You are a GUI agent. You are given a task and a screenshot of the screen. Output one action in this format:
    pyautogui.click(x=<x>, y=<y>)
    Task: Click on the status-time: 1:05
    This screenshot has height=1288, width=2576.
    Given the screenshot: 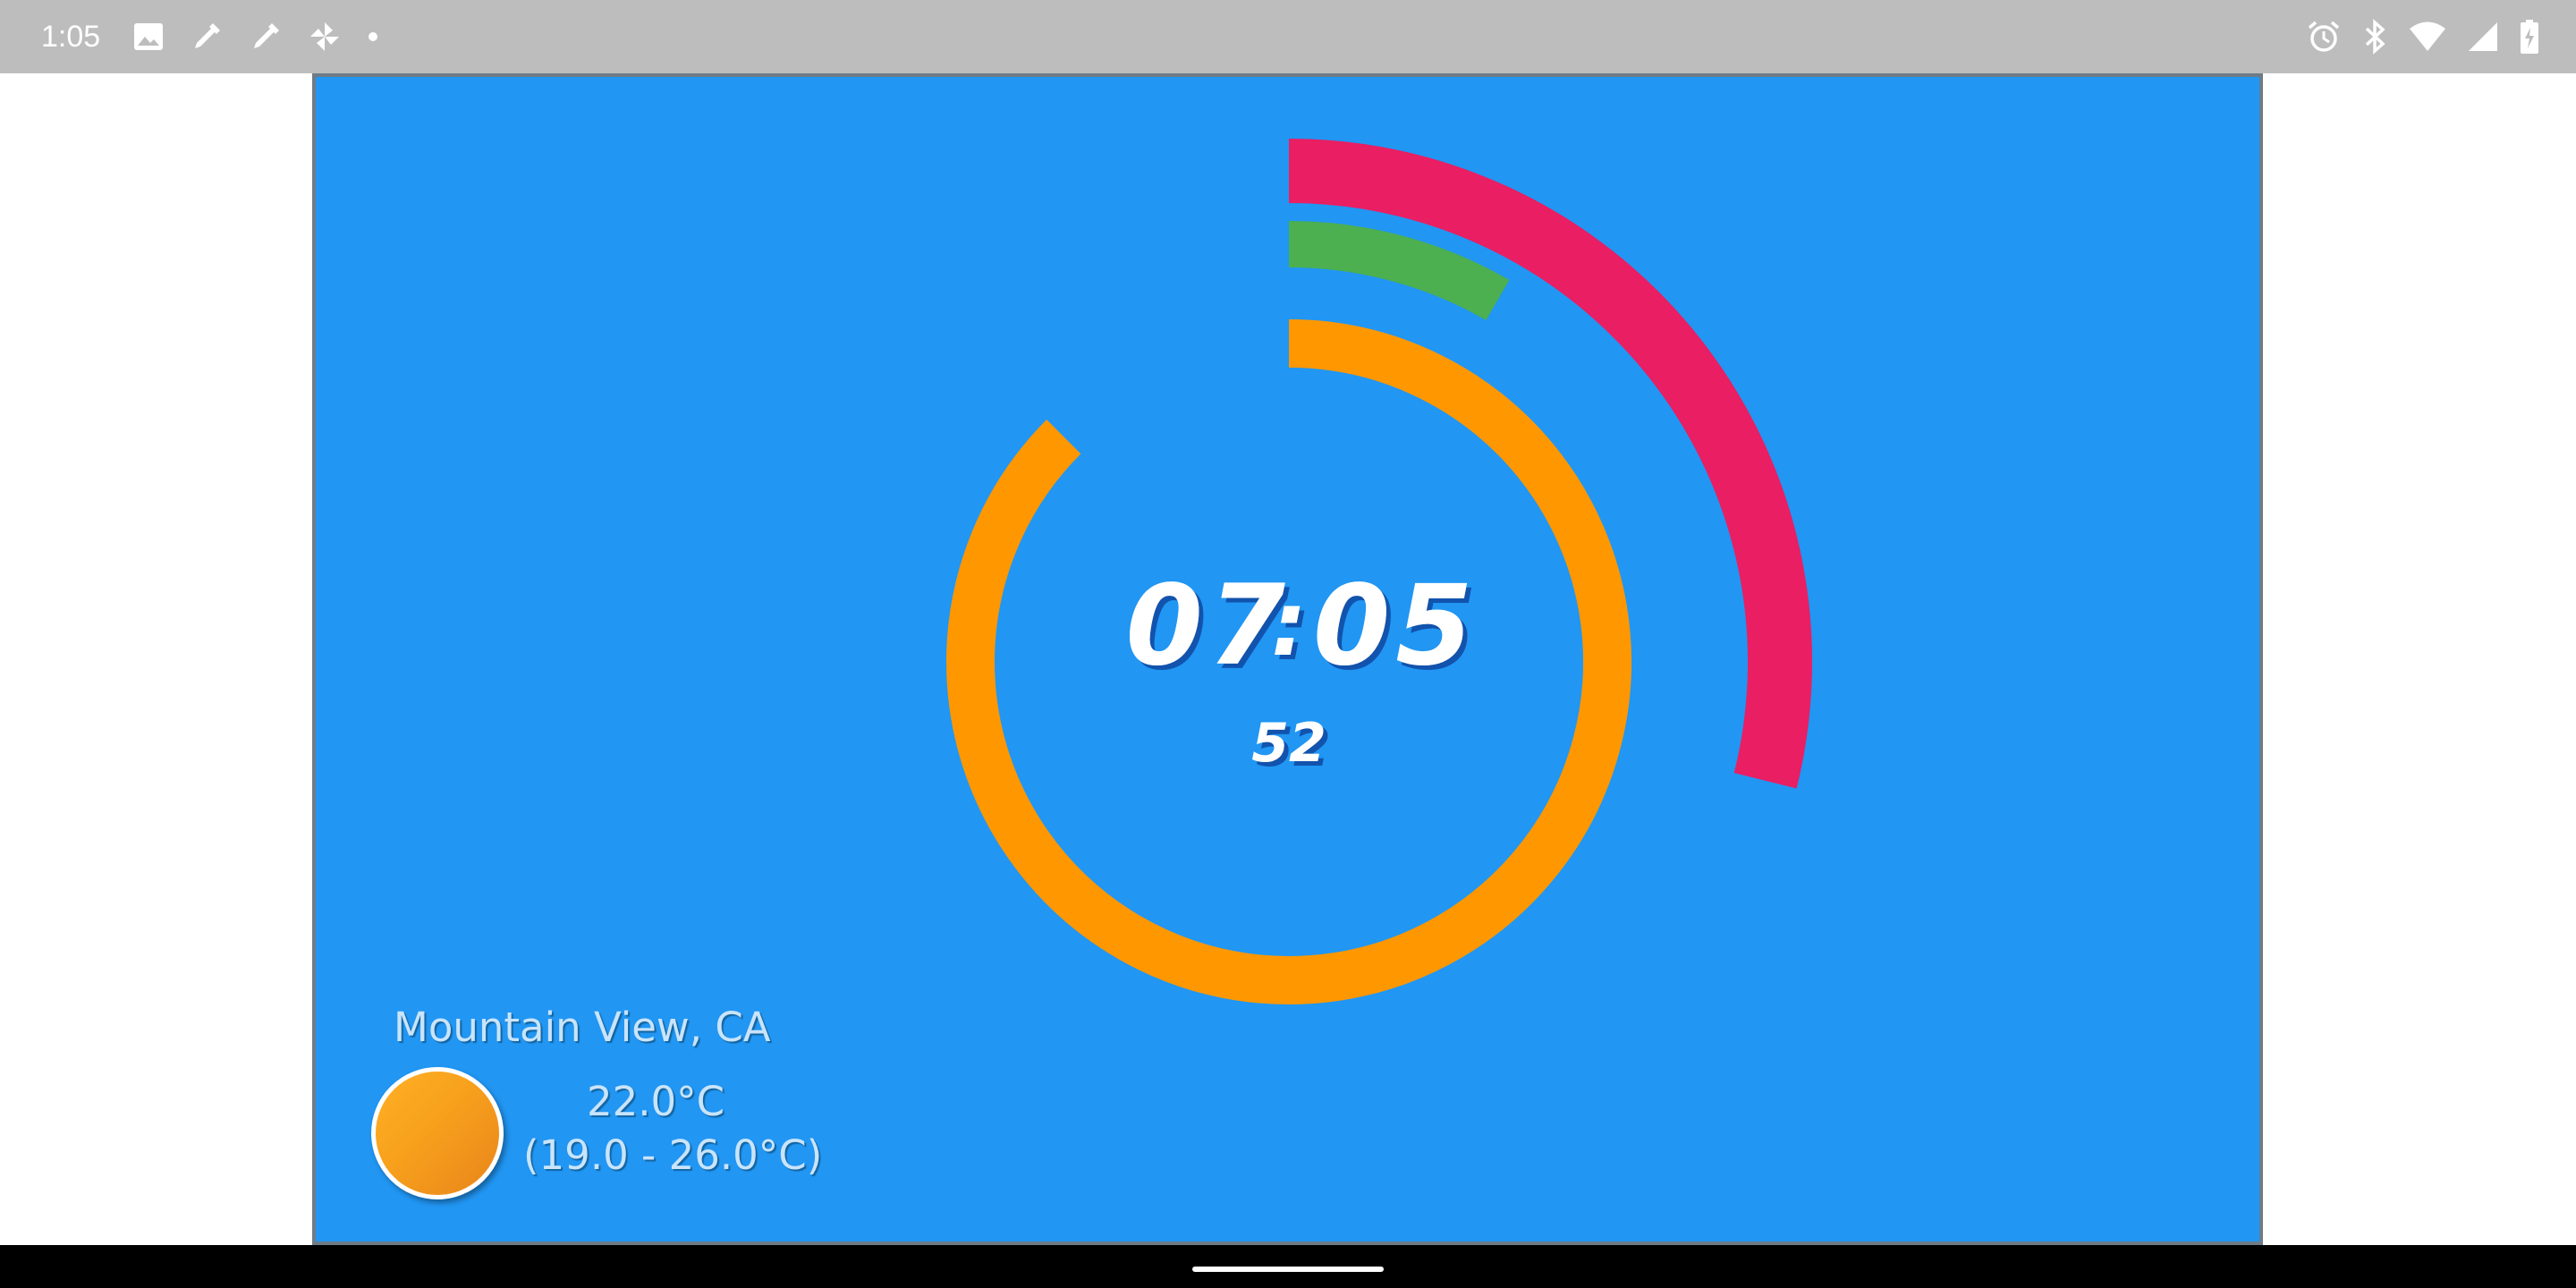 What is the action you would take?
    pyautogui.click(x=71, y=37)
    